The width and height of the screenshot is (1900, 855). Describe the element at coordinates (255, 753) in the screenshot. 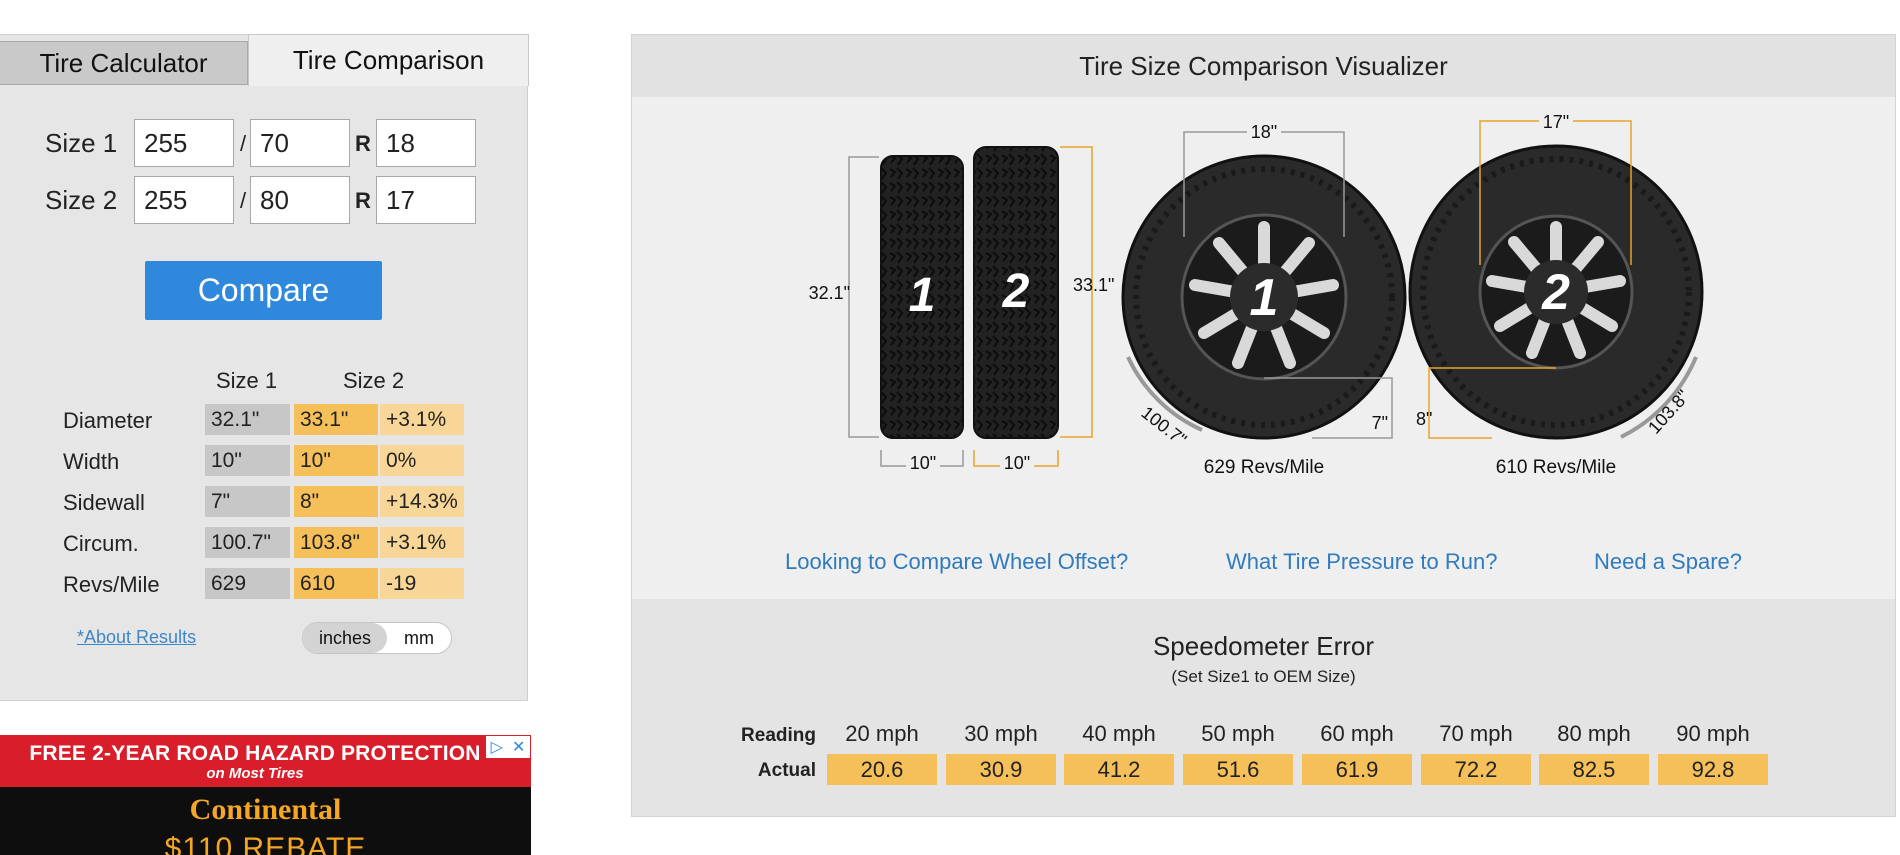

I see `ad-headline: FREE 2-YEAR ROAD HAZARD PROTECTION` at that location.